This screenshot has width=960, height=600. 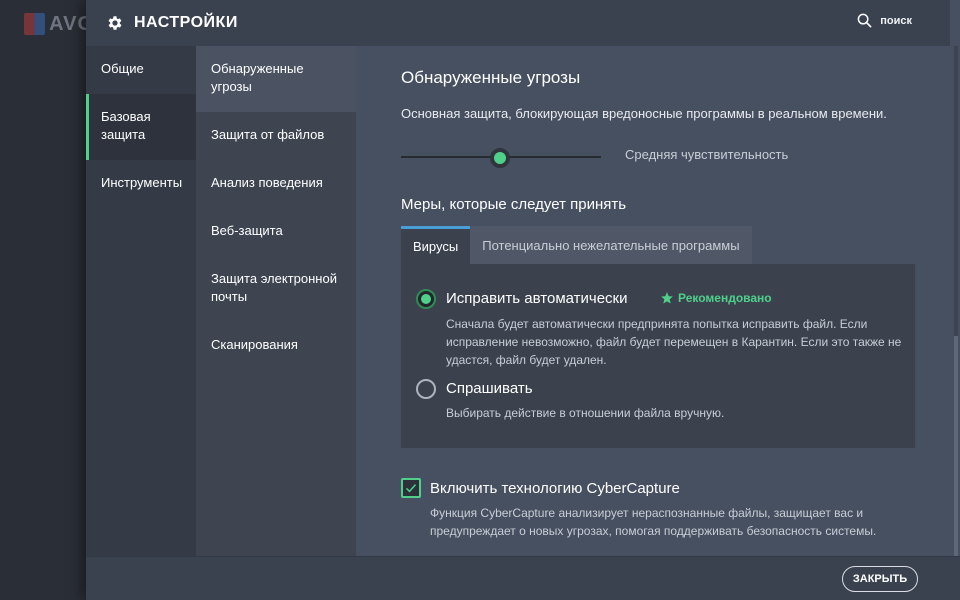 I want to click on dialog-title-wrap: НАСТРОЙКИ, so click(x=172, y=23).